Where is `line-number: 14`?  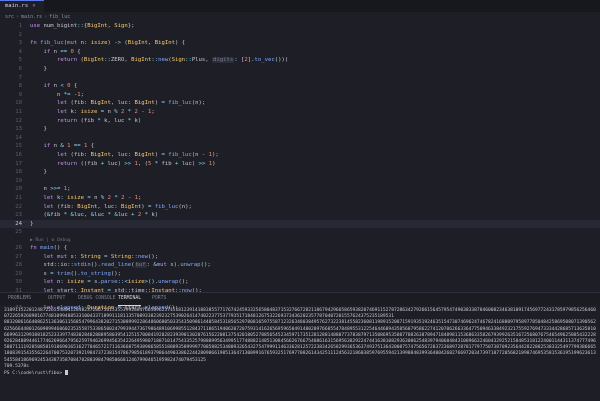
line-number: 14 is located at coordinates (18, 137).